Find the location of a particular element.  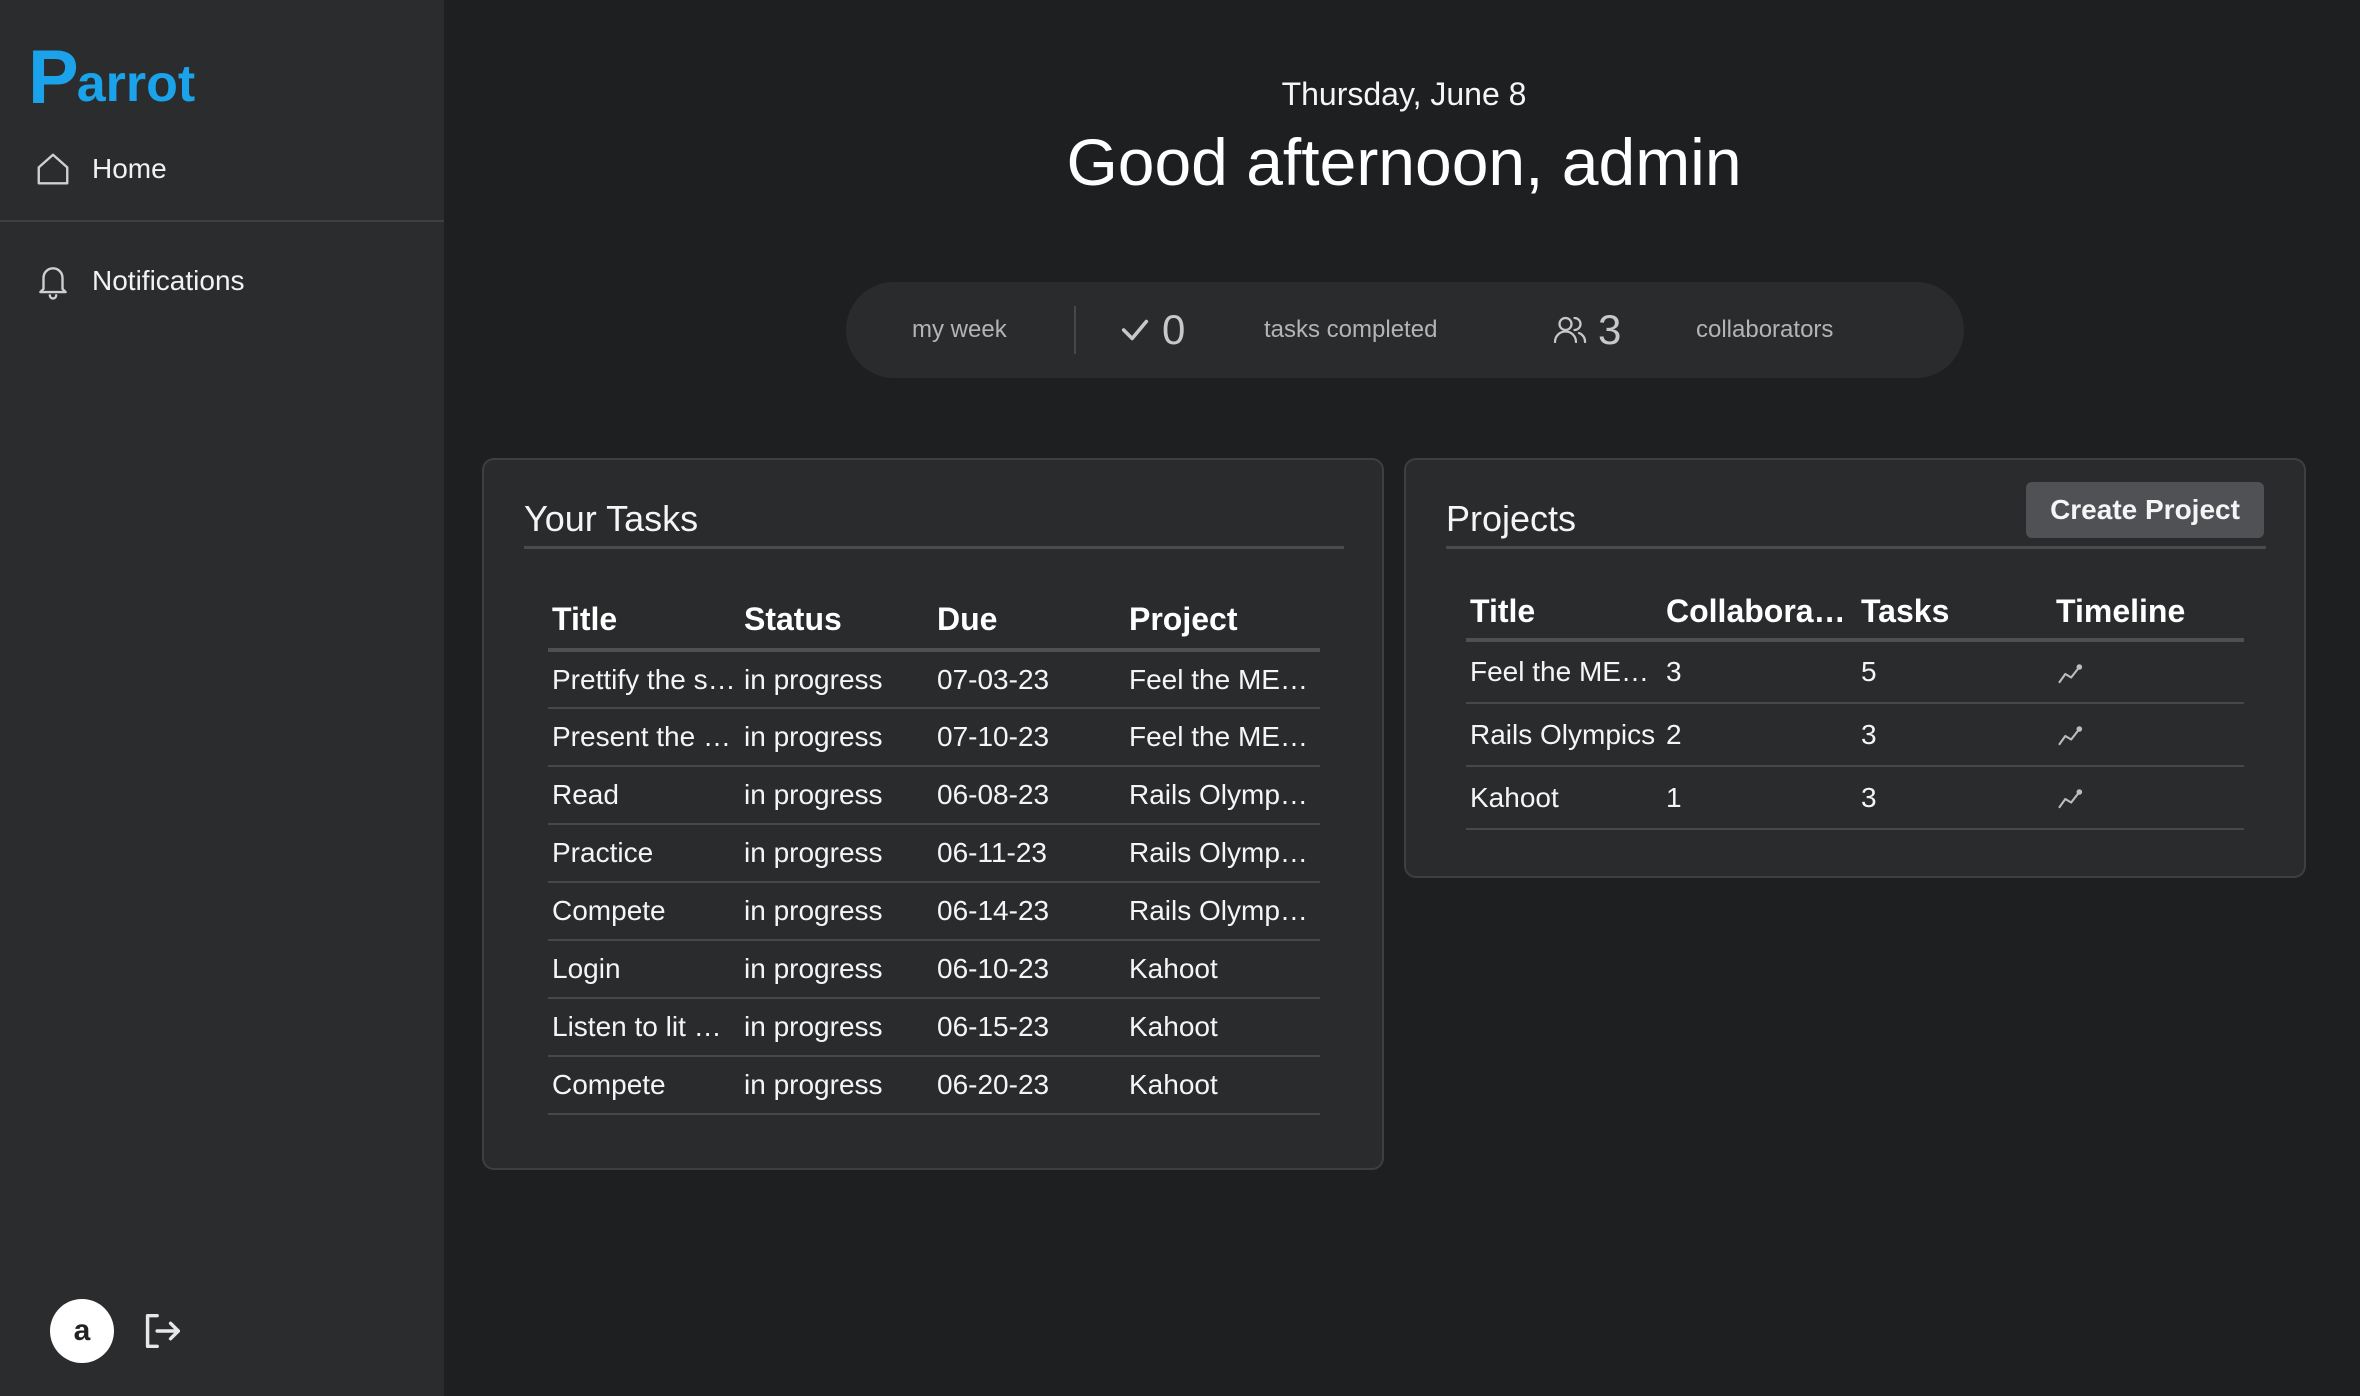

task-due: 06-08-23 is located at coordinates (1029, 795).